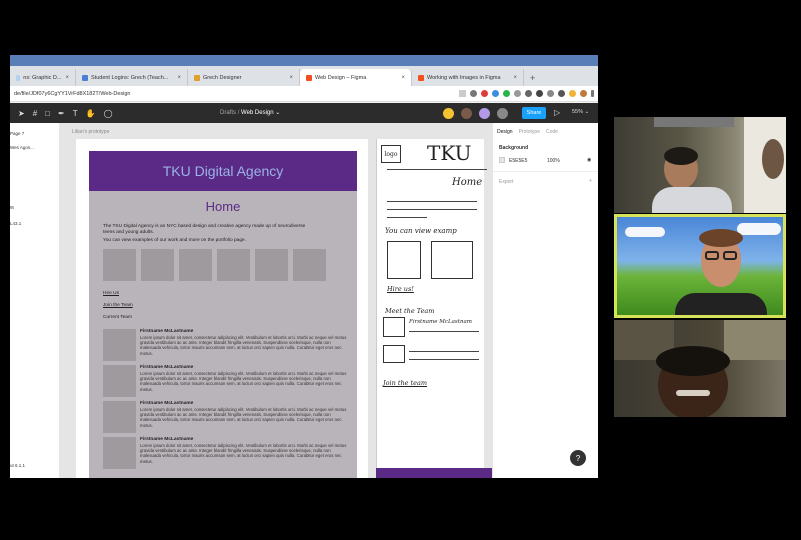 The height and width of the screenshot is (540, 801). Describe the element at coordinates (694, 122) in the screenshot. I see `window-blinds` at that location.